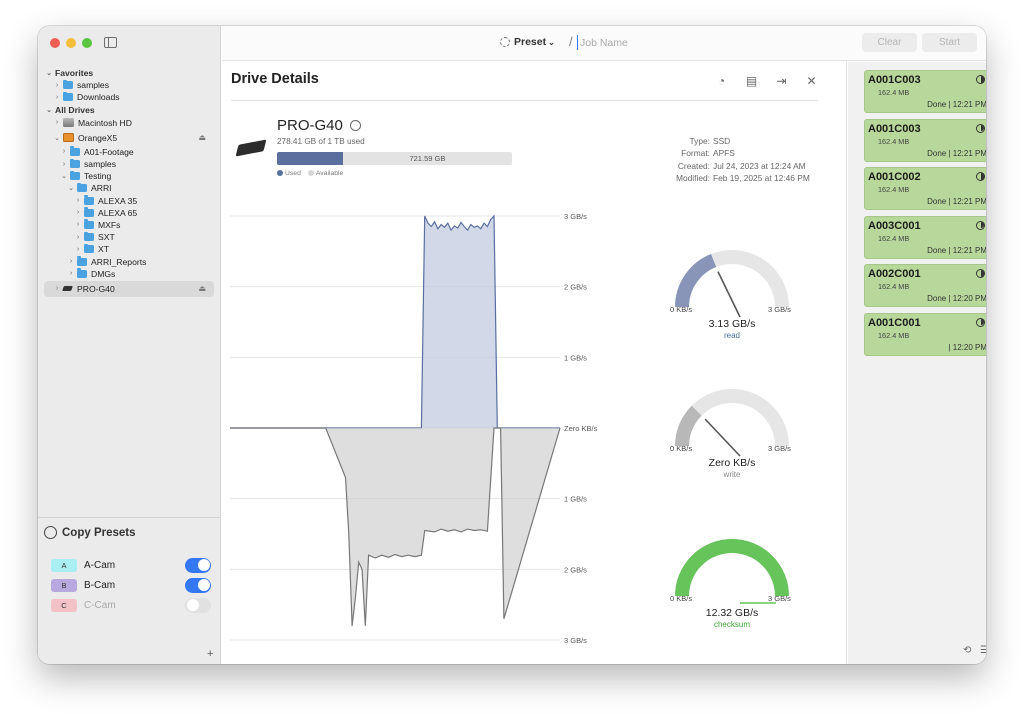 This screenshot has width=1024, height=714. I want to click on checksum-gauge: 0 KB/s 3 GB/s 12.32 GB/schecksum, so click(730, 584).